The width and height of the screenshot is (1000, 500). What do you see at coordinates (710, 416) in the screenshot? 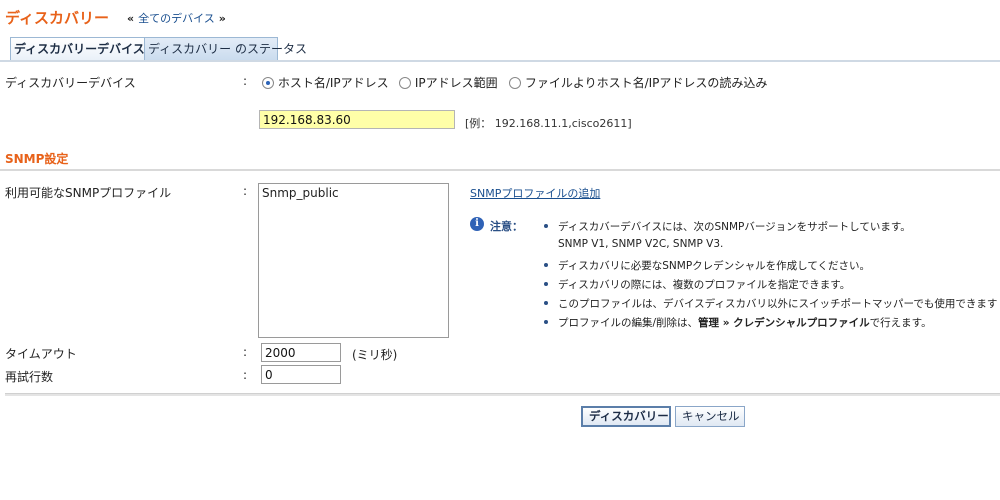
I see `cancel-button: キャンセル` at bounding box center [710, 416].